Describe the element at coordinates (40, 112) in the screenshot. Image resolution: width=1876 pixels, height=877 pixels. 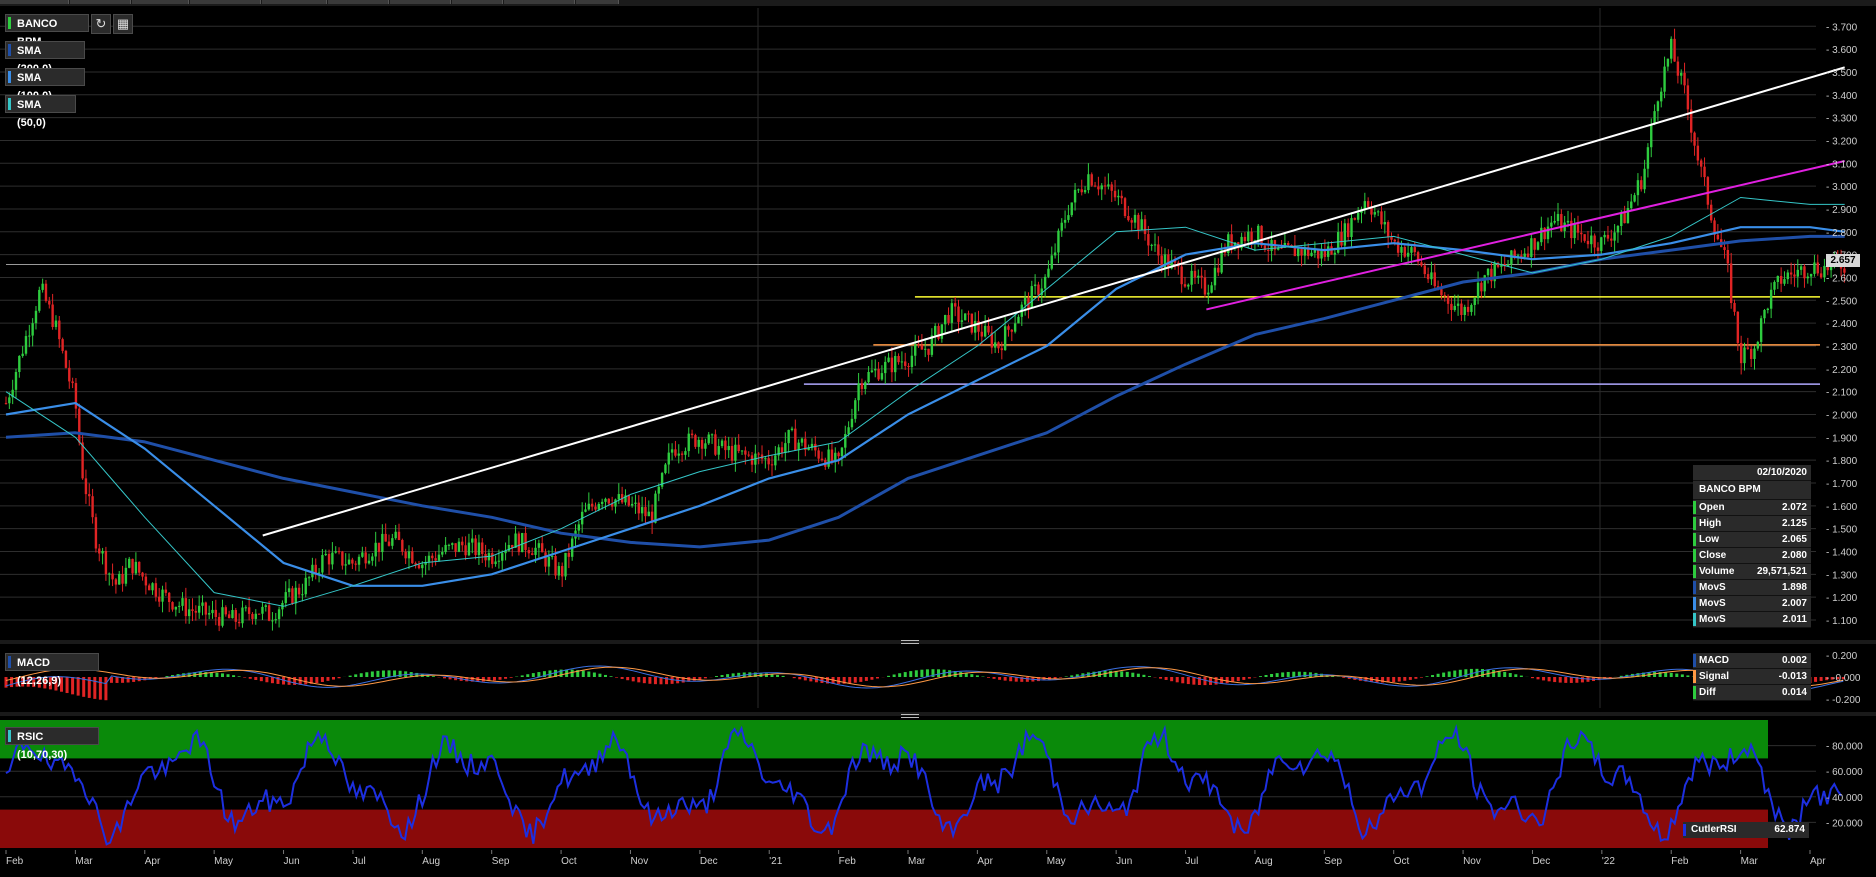
I see `sma50-legend: SMA (50,0)` at that location.